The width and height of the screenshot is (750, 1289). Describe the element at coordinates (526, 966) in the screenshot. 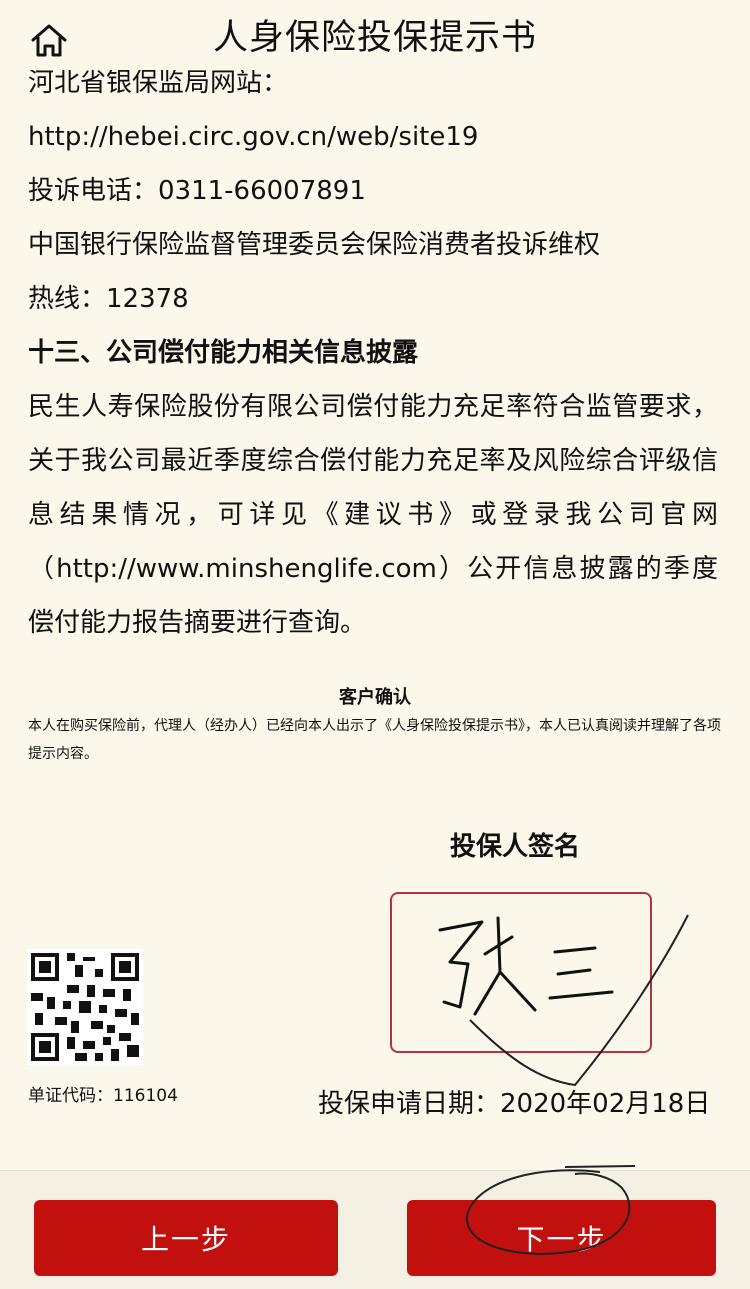

I see `handwritten-signature` at that location.